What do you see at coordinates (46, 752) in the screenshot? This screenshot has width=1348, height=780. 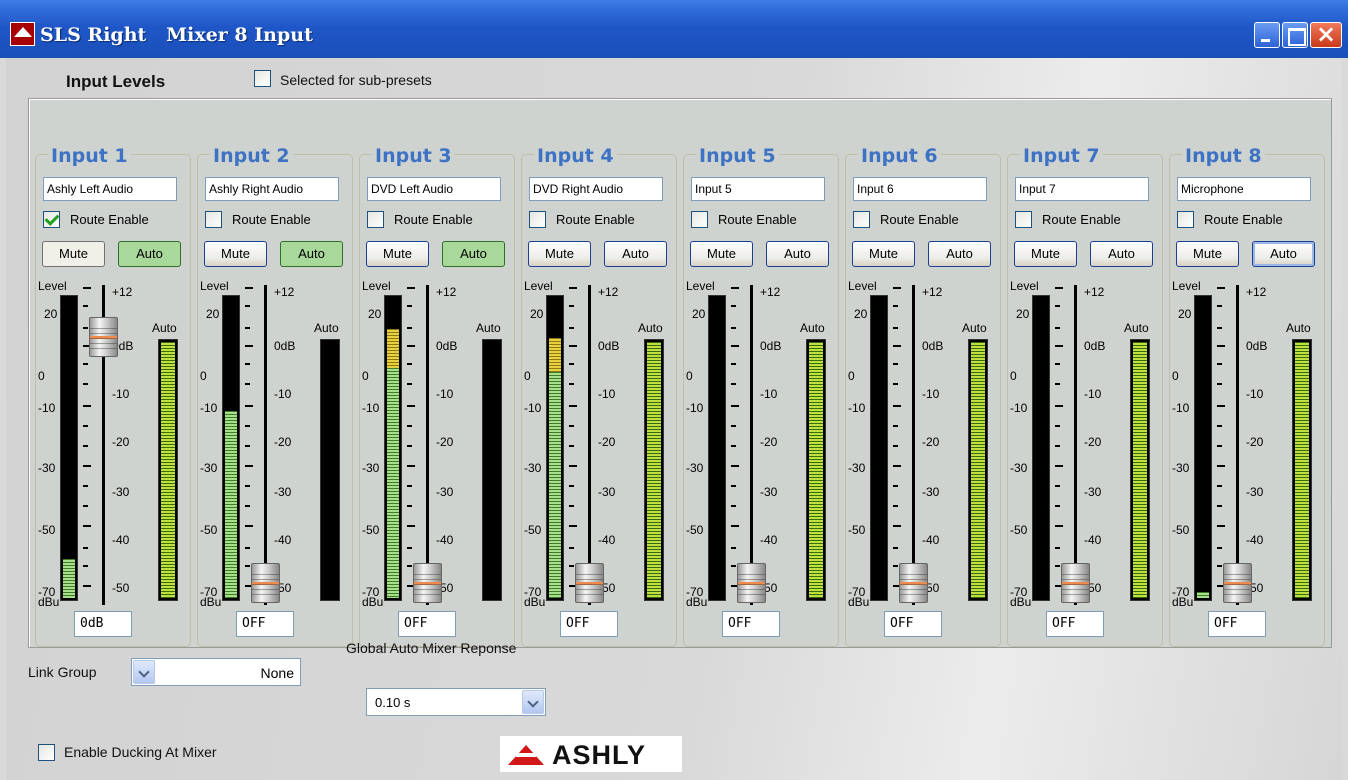 I see `ducking-checkbox` at bounding box center [46, 752].